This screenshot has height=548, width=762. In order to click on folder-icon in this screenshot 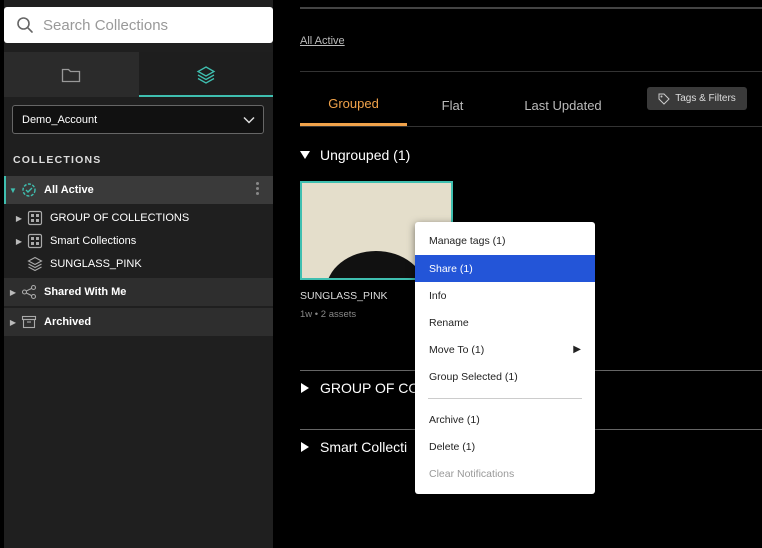, I will do `click(71, 75)`.